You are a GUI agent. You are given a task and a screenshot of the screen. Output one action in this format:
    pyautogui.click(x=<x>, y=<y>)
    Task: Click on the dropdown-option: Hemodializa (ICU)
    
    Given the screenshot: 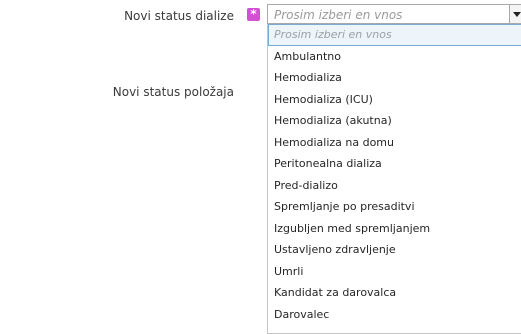 What is the action you would take?
    pyautogui.click(x=394, y=100)
    